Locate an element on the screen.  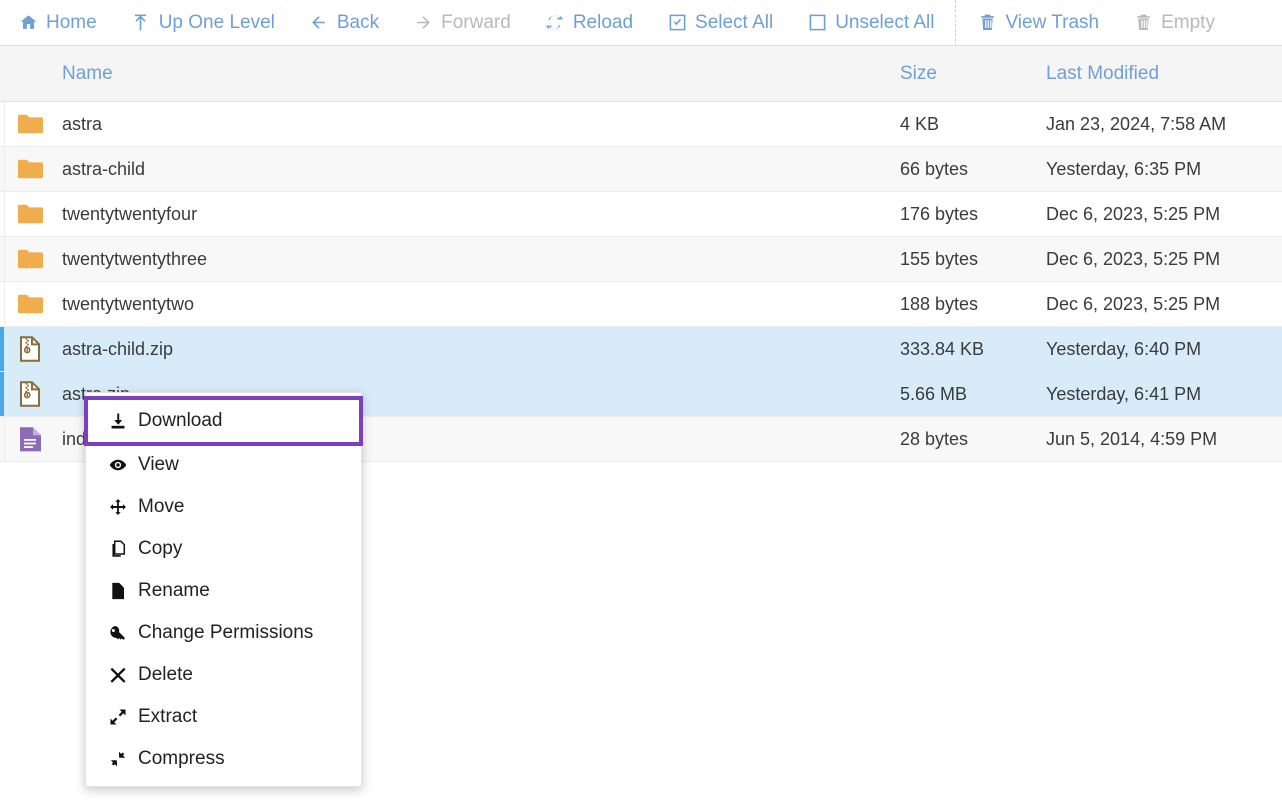
file-name: astra is located at coordinates (480, 124).